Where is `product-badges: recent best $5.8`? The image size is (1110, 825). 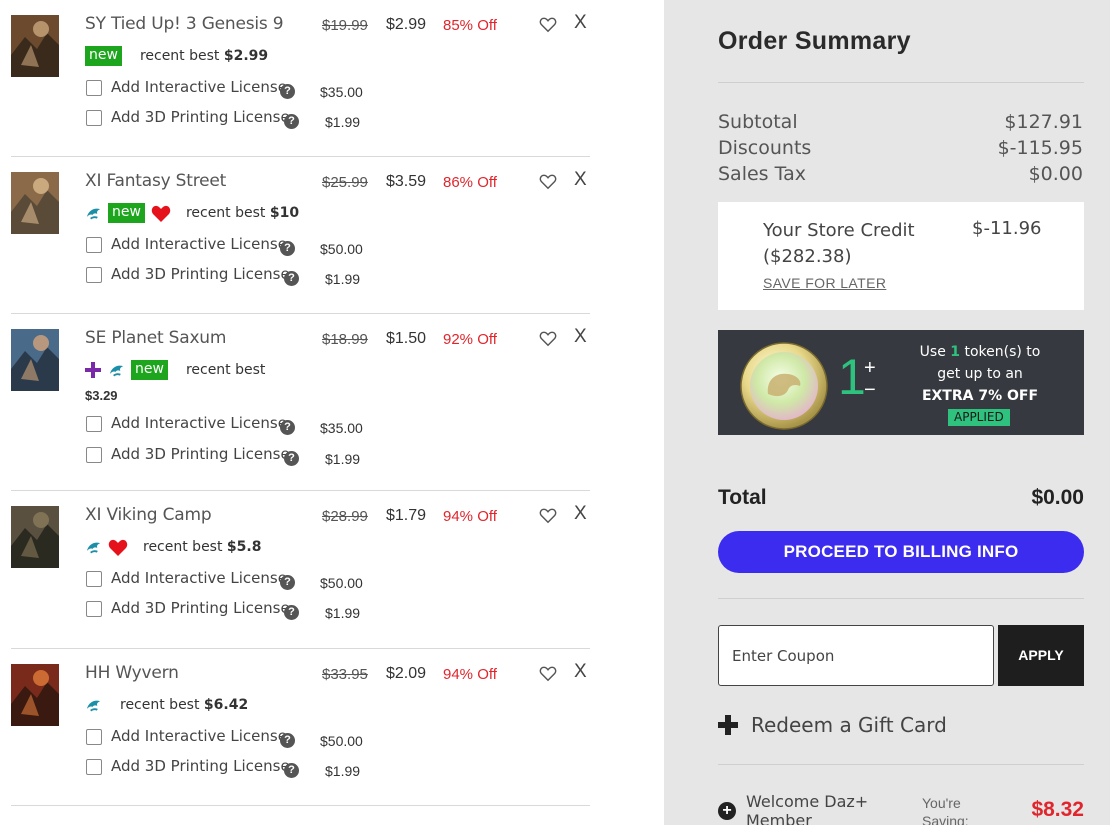
product-badges: recent best $5.8 is located at coordinates (173, 547).